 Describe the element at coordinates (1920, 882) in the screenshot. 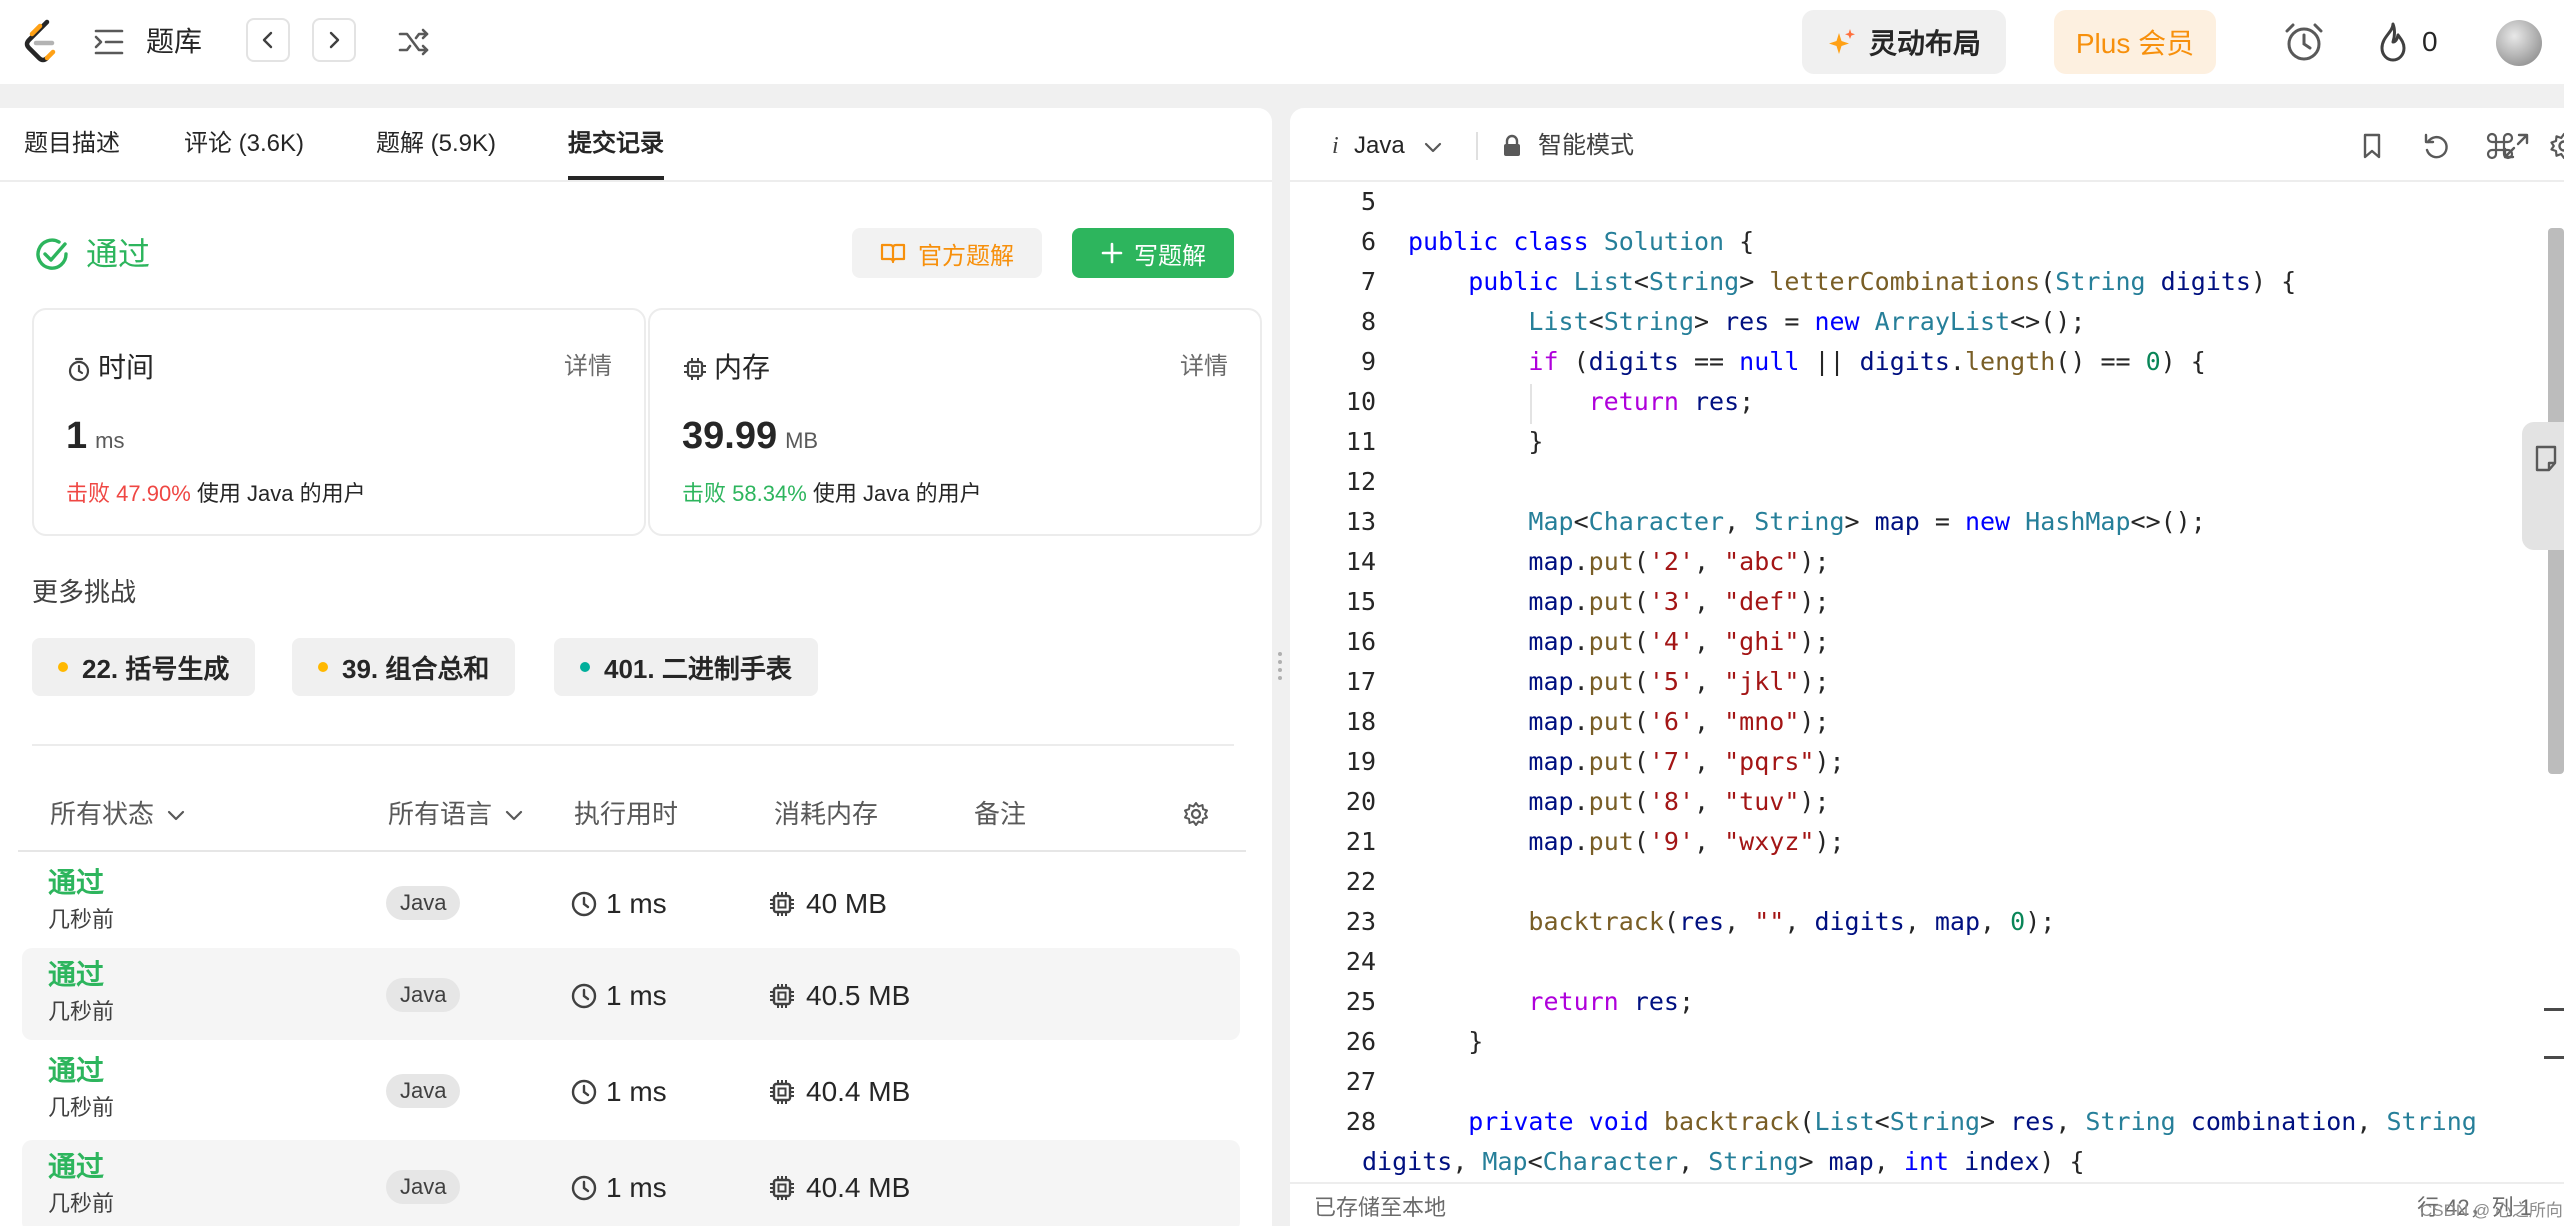

I see `code-line: 22` at that location.